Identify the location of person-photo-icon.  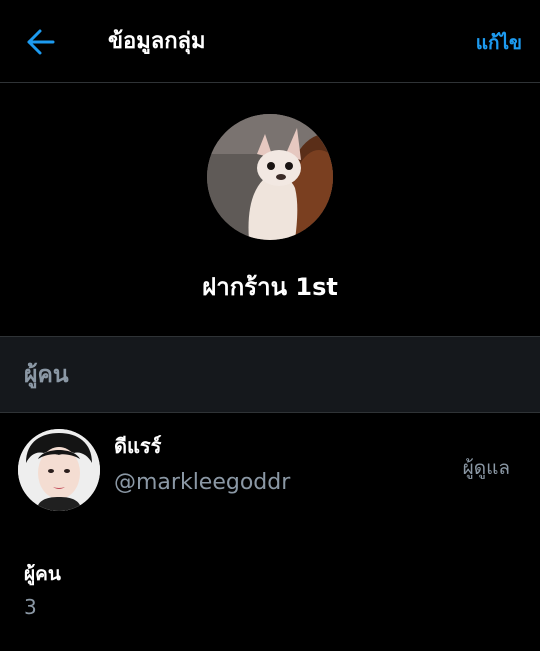
(59, 470).